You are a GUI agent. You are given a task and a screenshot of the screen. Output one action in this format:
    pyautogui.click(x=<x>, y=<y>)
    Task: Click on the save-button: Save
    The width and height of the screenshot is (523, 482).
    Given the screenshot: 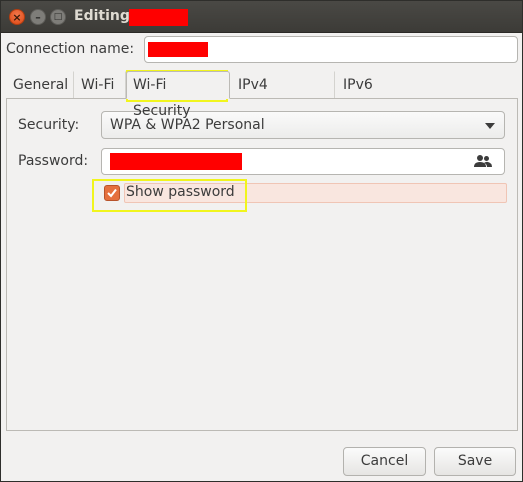 What is the action you would take?
    pyautogui.click(x=475, y=461)
    